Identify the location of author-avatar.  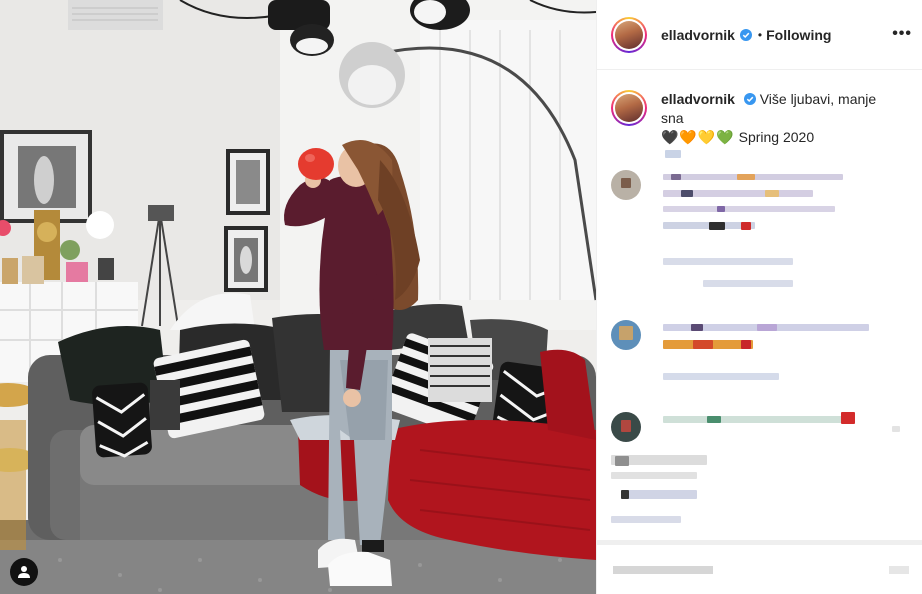
(629, 34).